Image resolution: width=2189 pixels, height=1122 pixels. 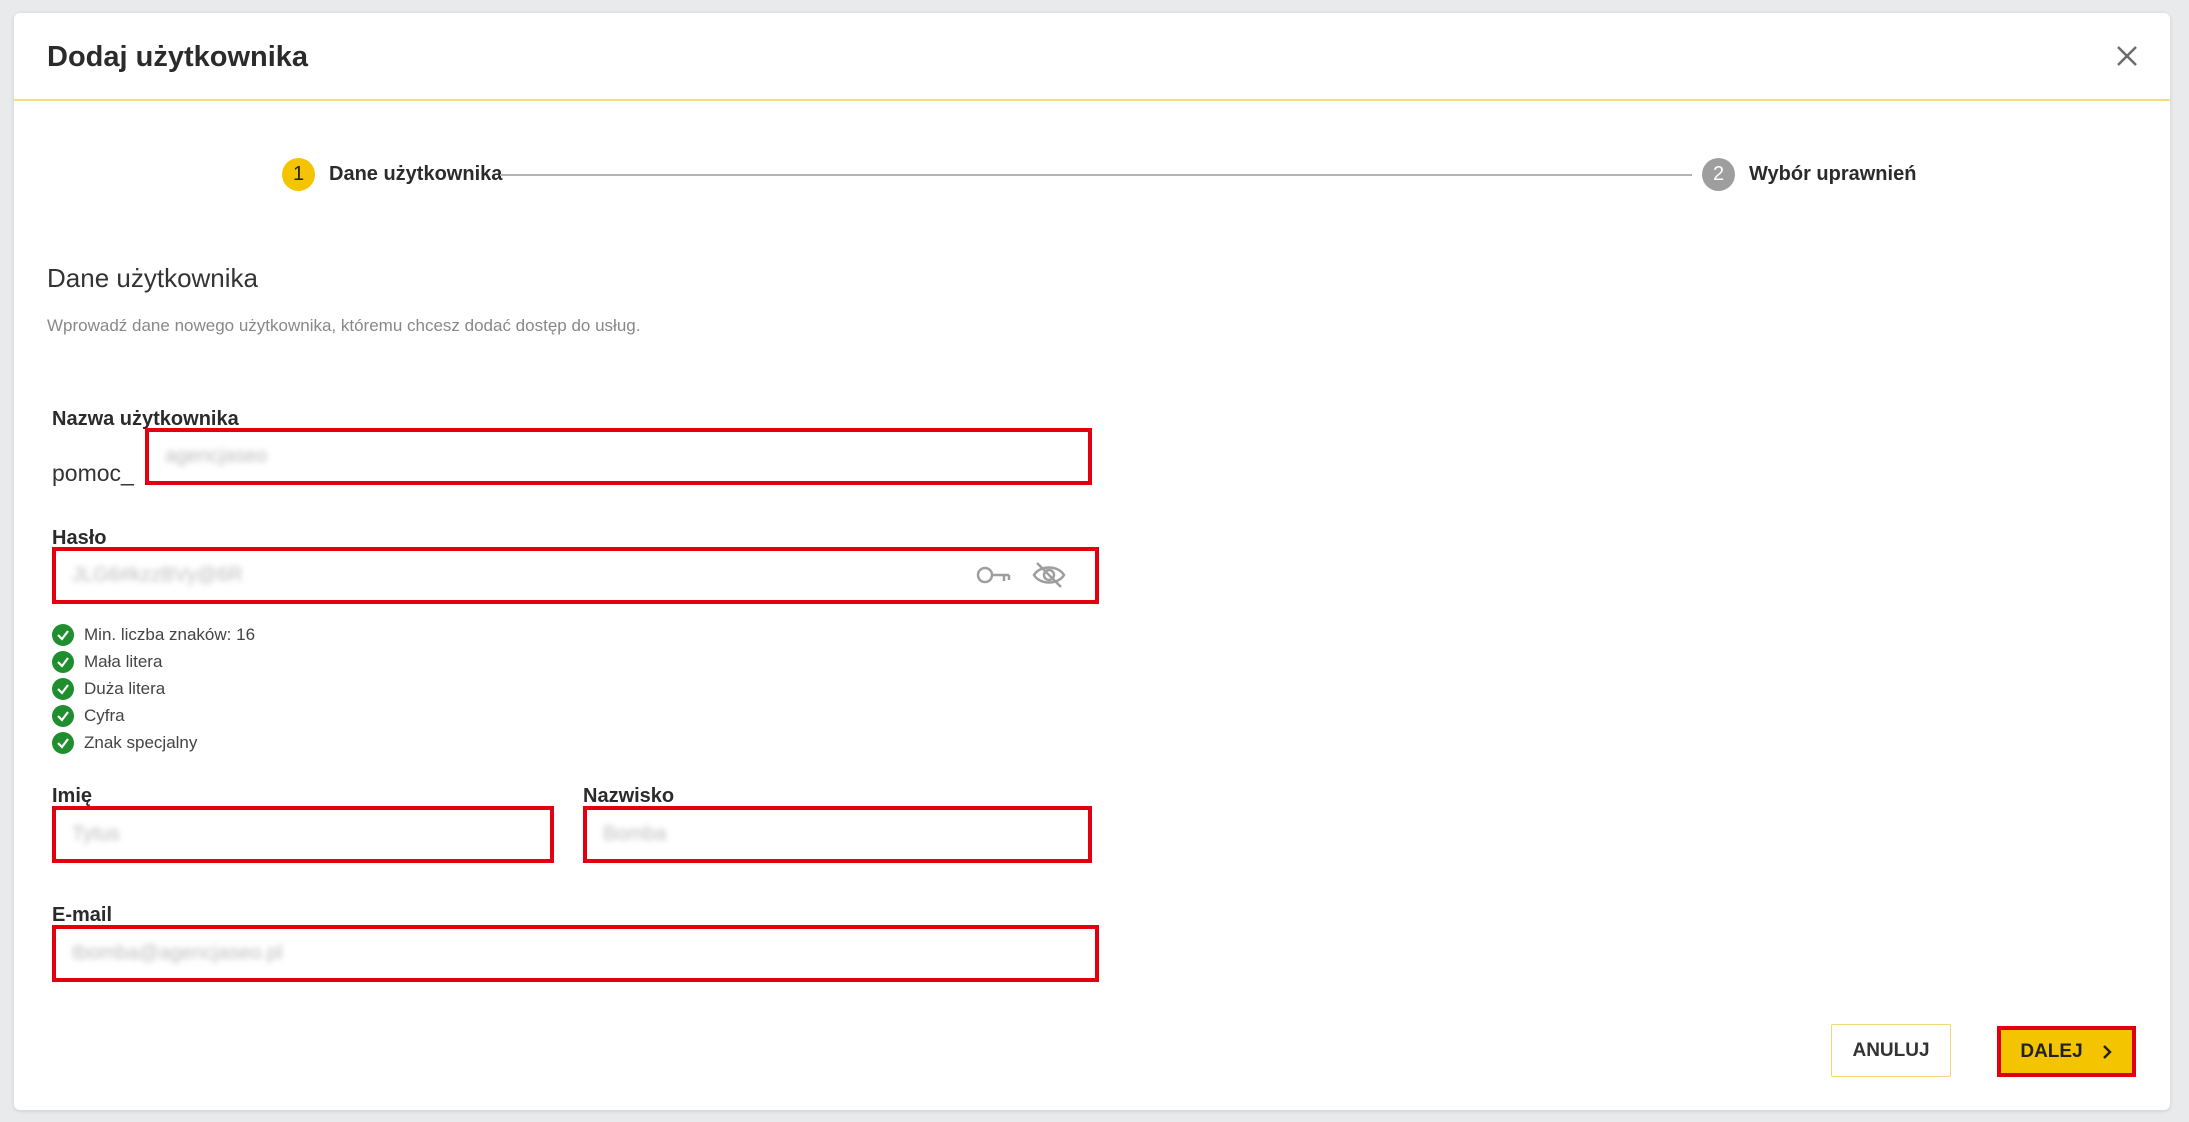 What do you see at coordinates (96, 834) in the screenshot?
I see `first-name-value: Tytus` at bounding box center [96, 834].